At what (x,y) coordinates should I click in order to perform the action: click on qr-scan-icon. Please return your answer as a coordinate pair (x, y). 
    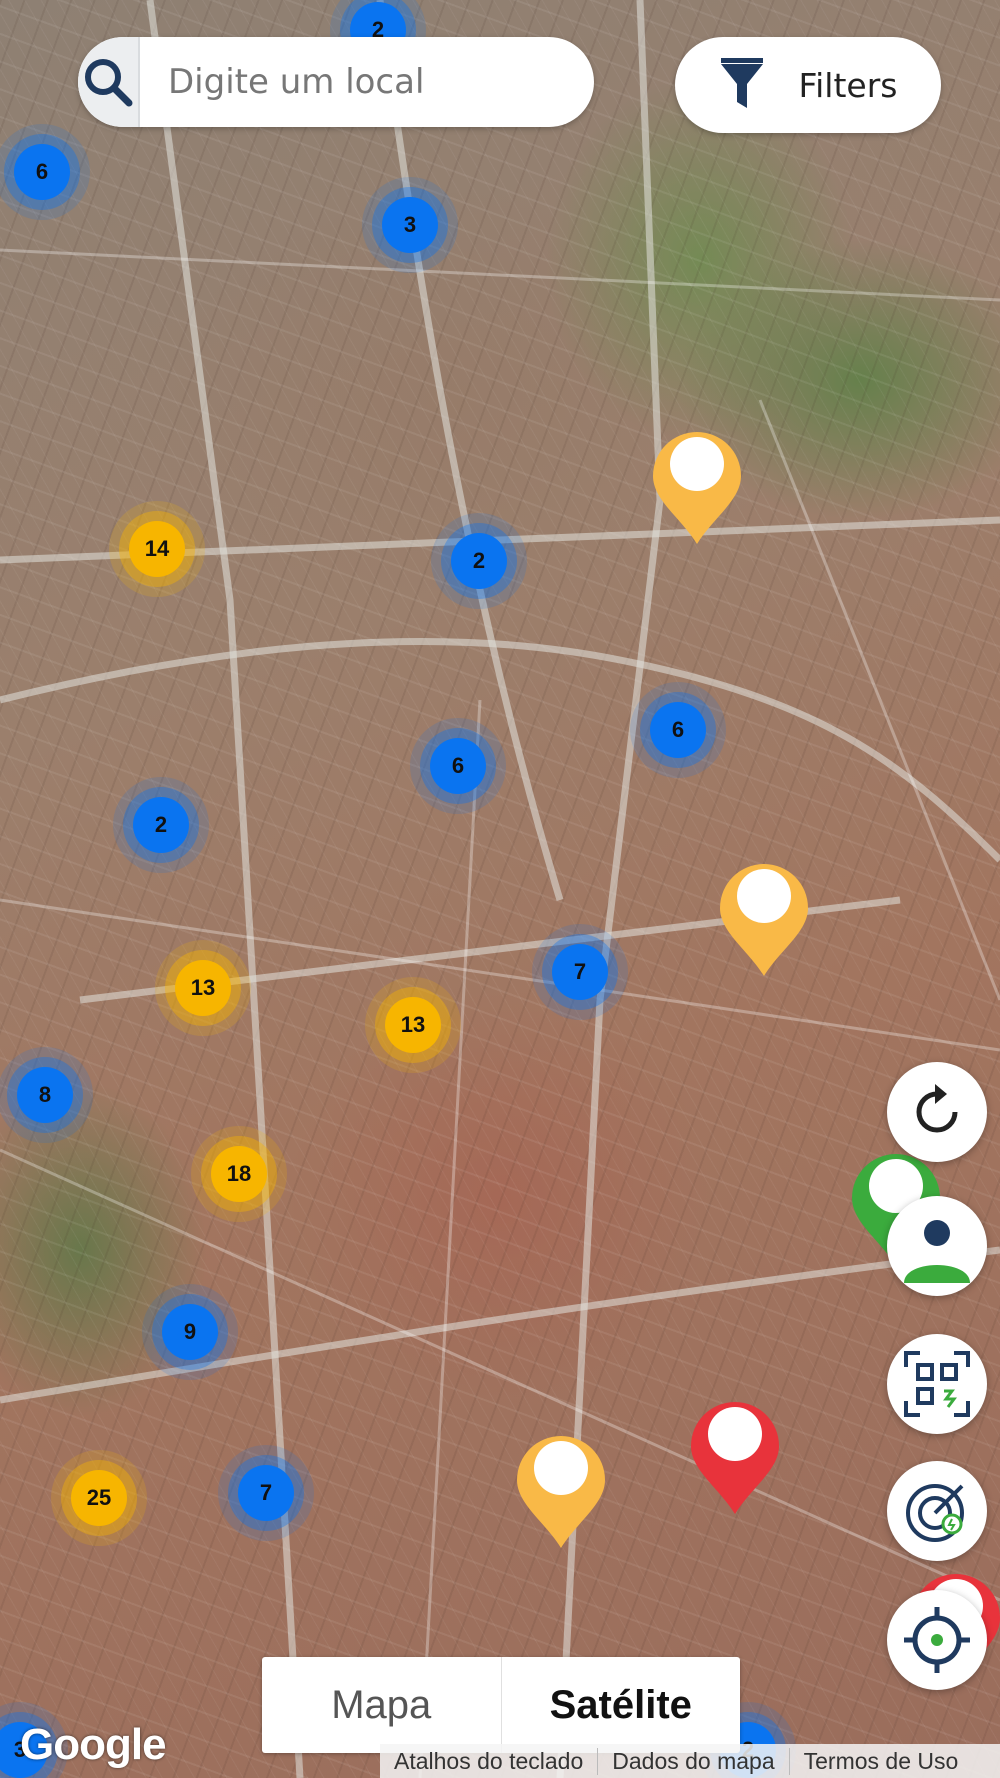
    Looking at the image, I should click on (937, 1384).